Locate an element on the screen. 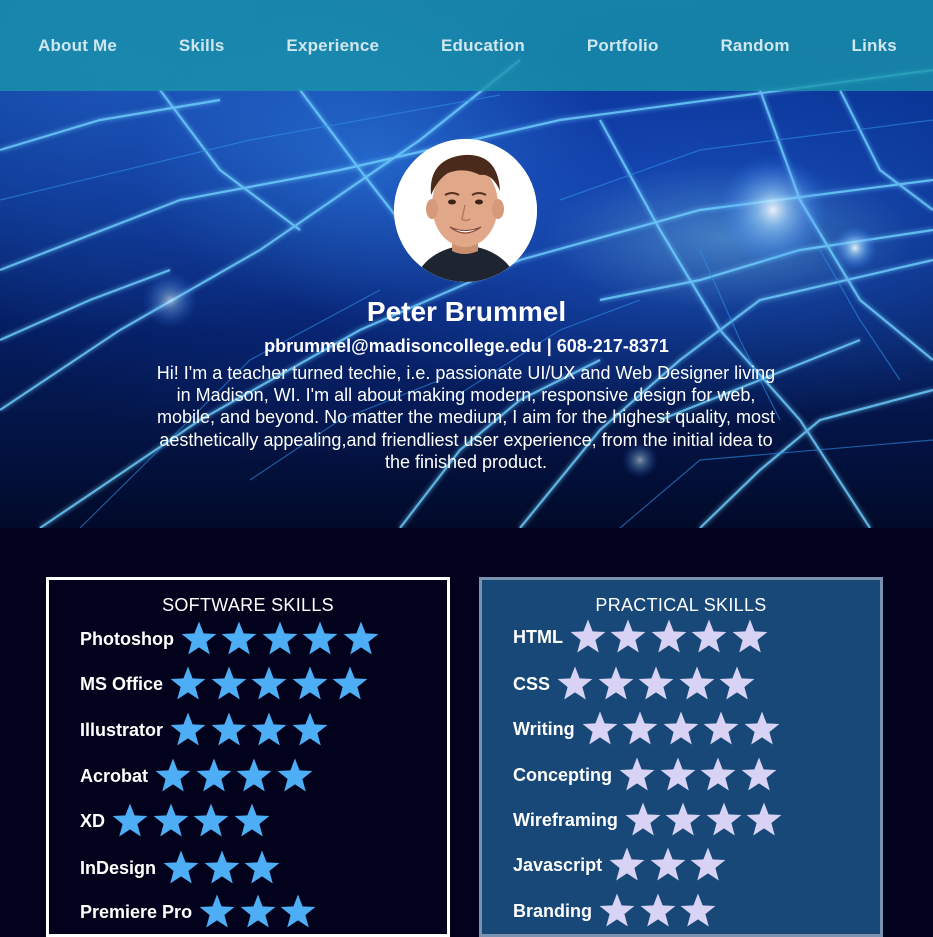 The width and height of the screenshot is (933, 937). nav-skills: Skills is located at coordinates (202, 46).